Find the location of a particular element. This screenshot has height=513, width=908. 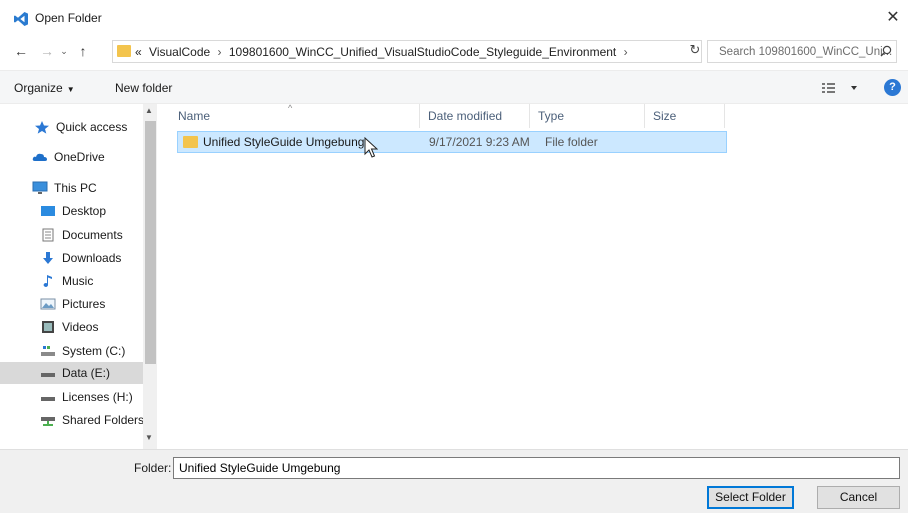

cloud-icon is located at coordinates (39, 157).